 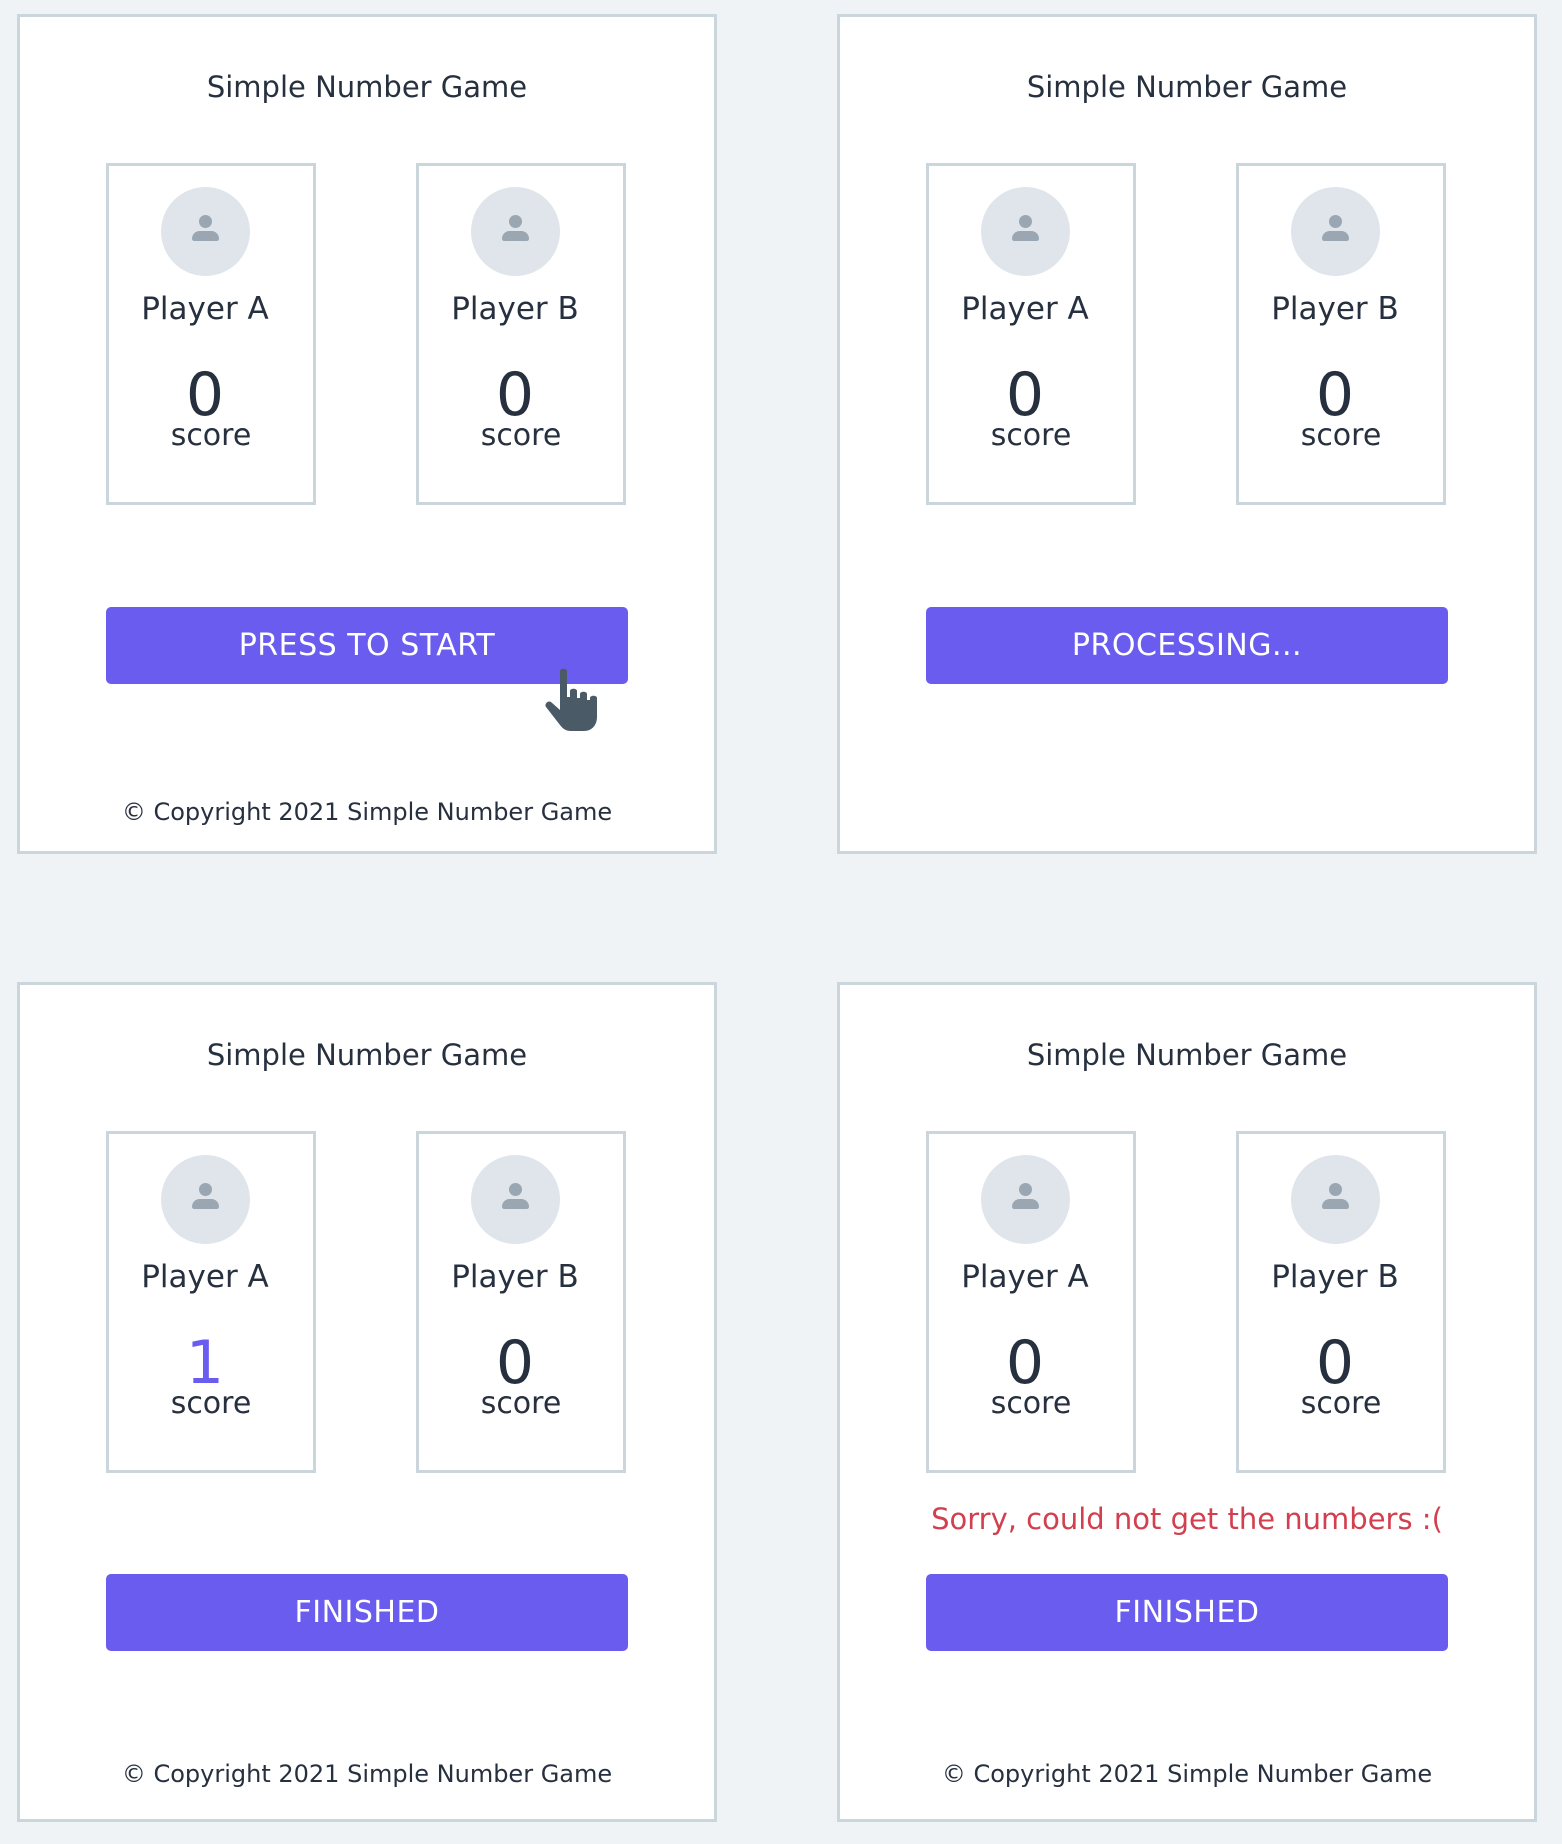 What do you see at coordinates (211, 1302) in the screenshot?
I see `player-card-a: Player A 1 score` at bounding box center [211, 1302].